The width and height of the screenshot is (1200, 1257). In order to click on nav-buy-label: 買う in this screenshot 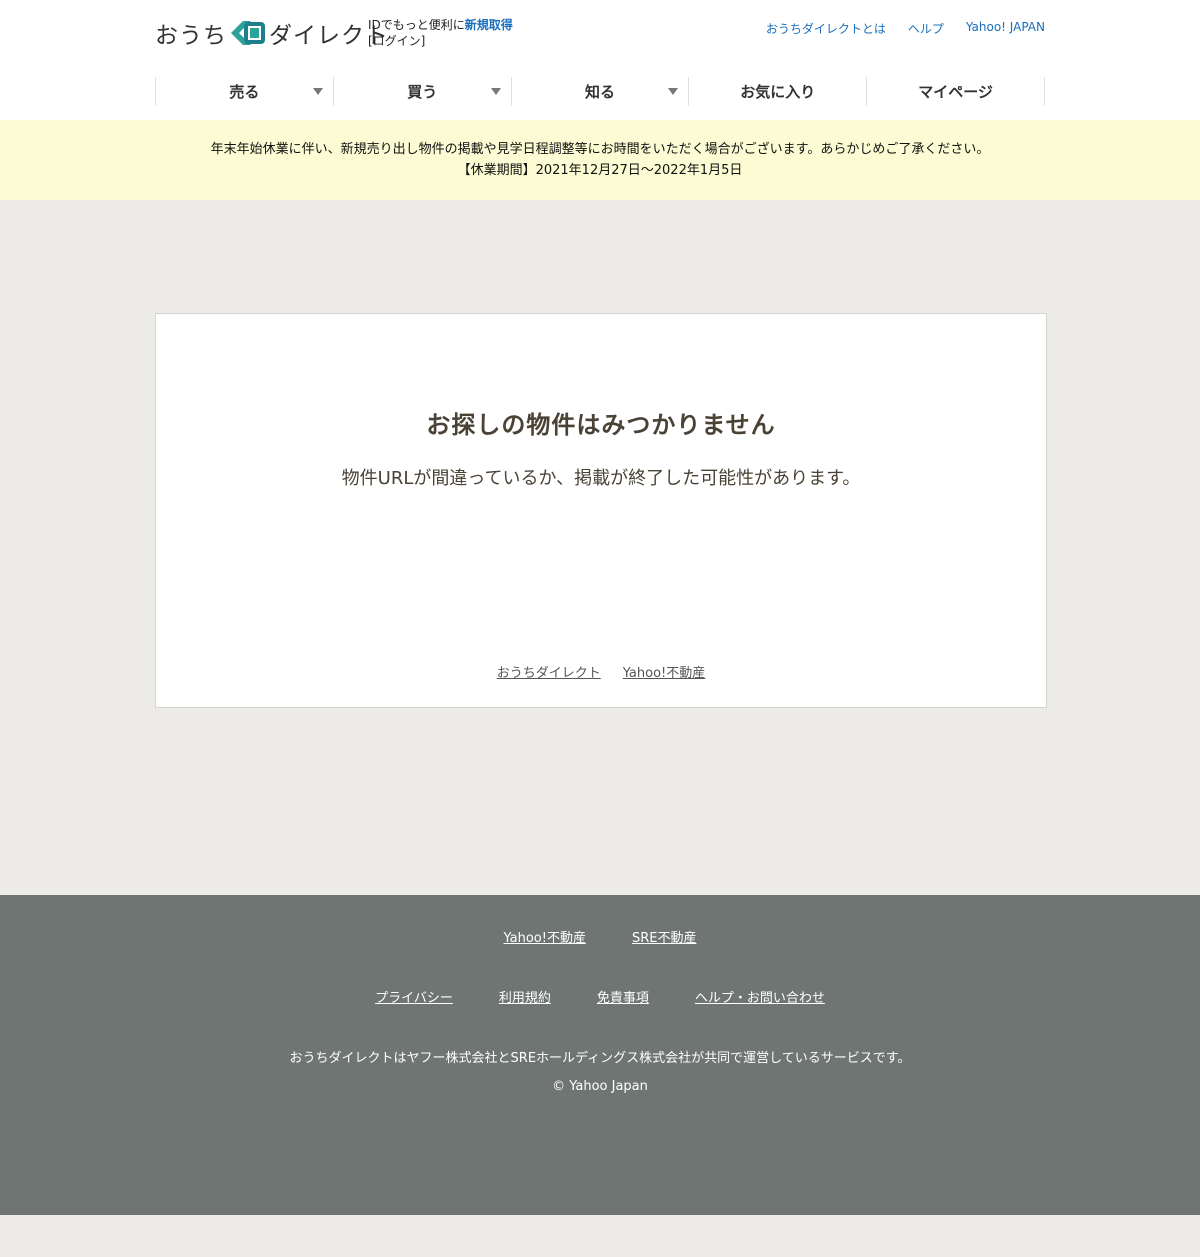, I will do `click(422, 92)`.